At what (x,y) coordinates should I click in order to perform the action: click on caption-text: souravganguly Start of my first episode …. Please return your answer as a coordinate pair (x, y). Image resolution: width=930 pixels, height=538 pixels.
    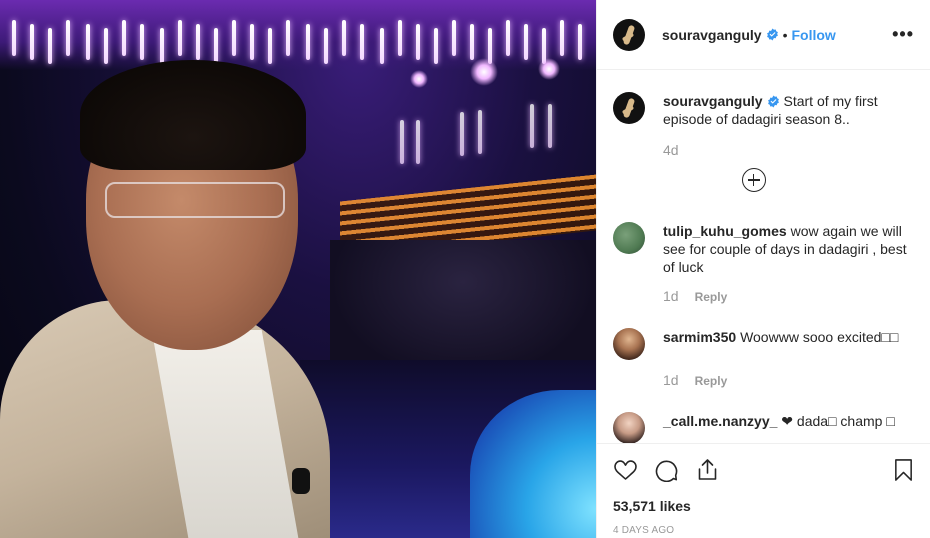
    Looking at the image, I should click on (788, 110).